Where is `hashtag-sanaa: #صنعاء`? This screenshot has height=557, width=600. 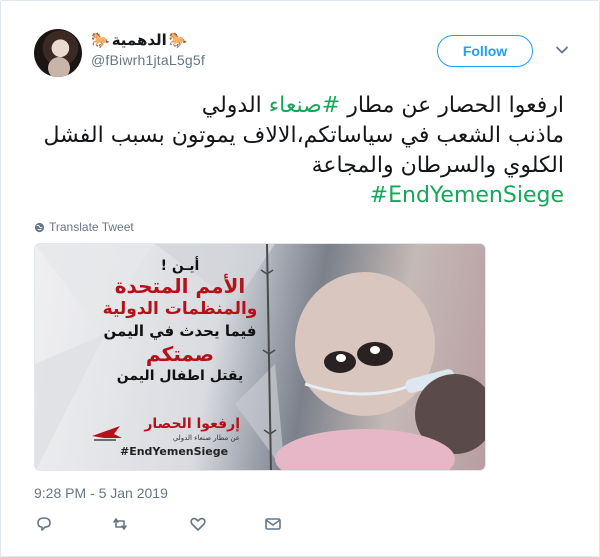 hashtag-sanaa: #صنعاء is located at coordinates (304, 105).